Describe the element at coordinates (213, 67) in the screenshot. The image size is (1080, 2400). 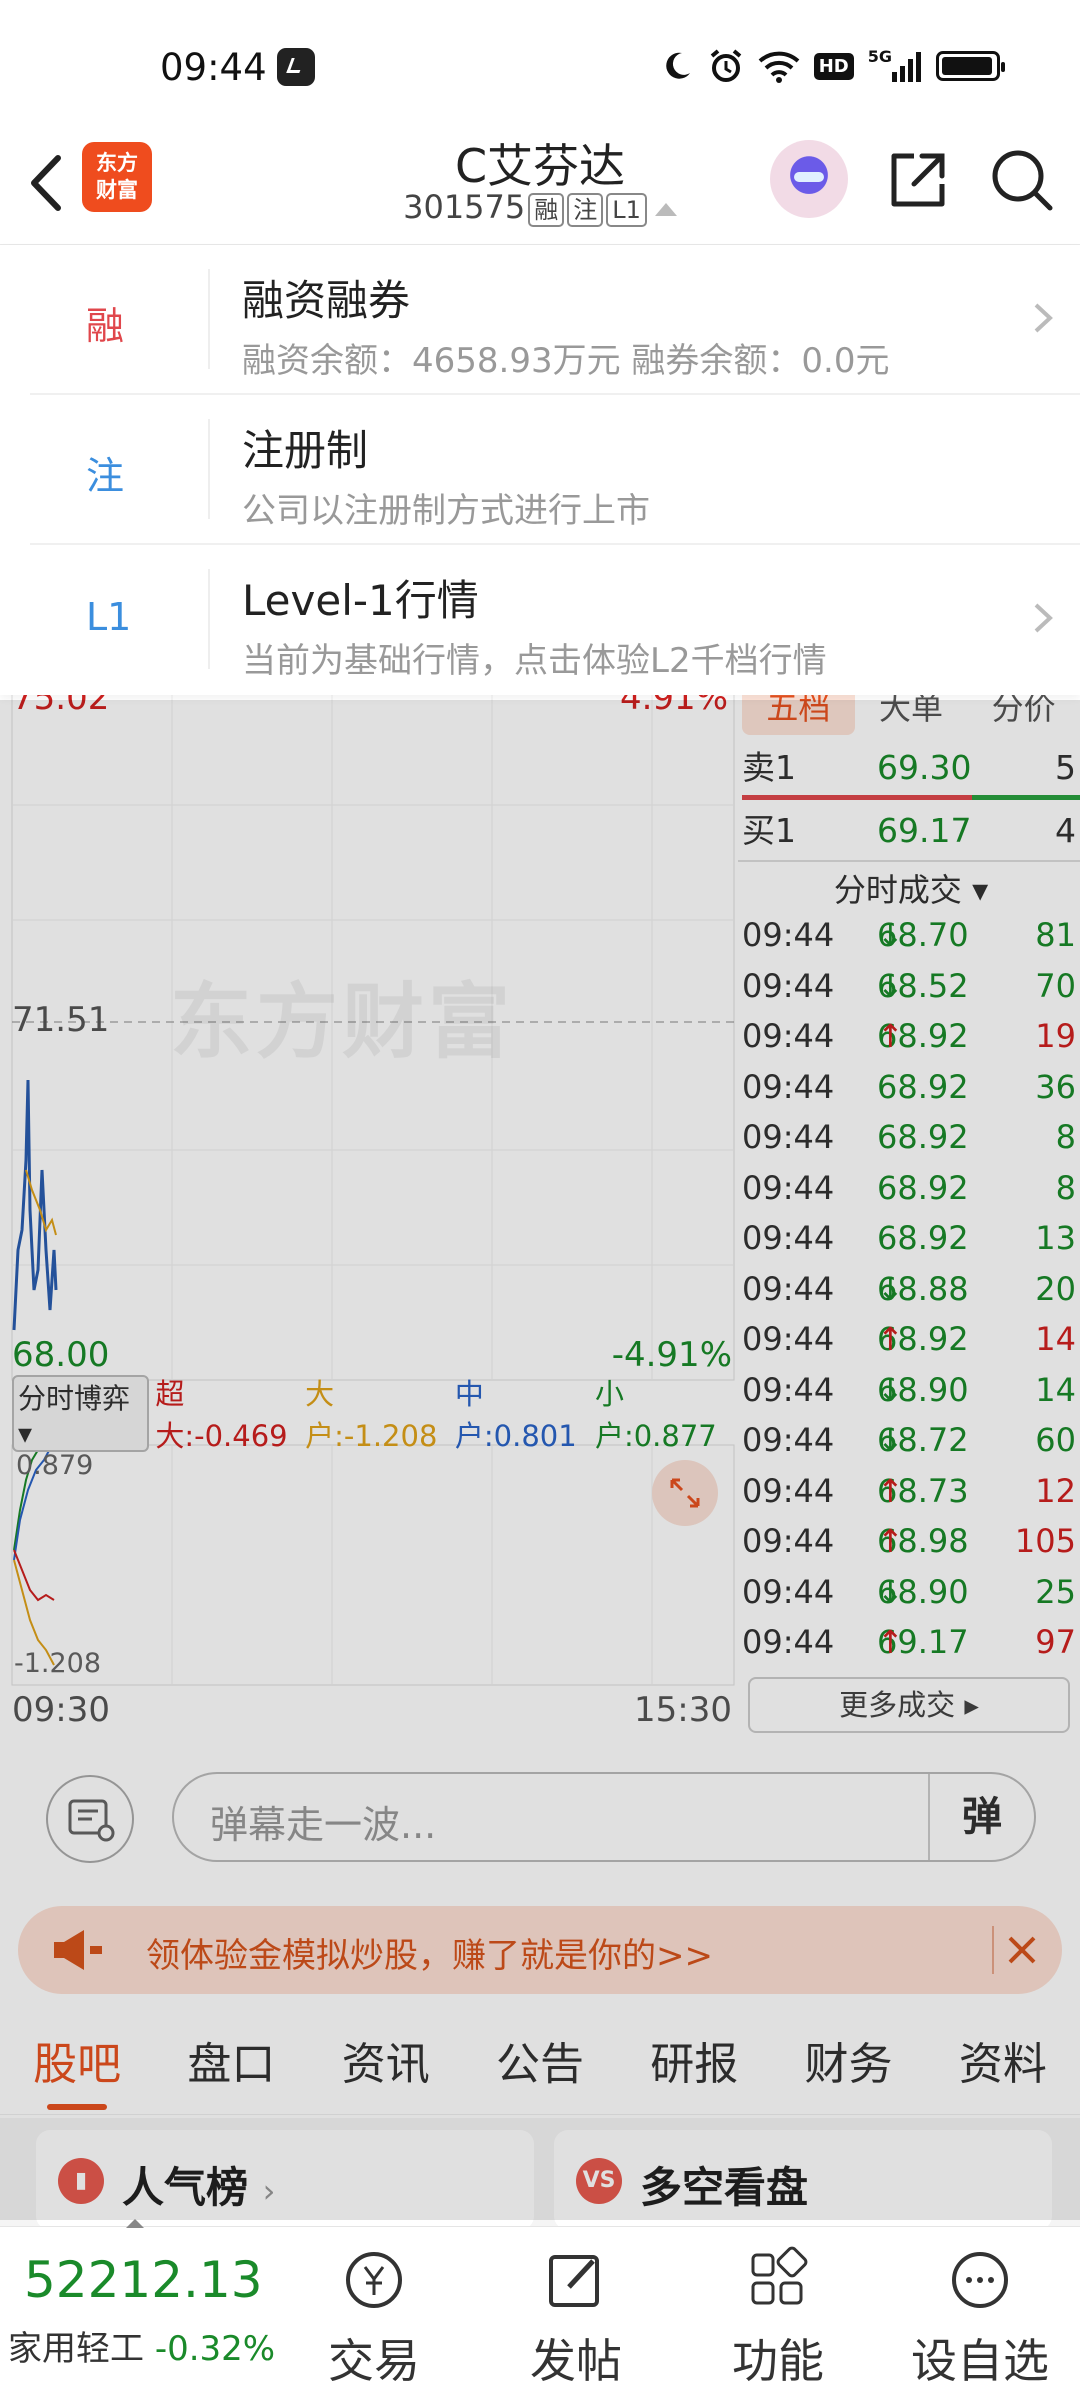
I see `status-time: 09:44` at that location.